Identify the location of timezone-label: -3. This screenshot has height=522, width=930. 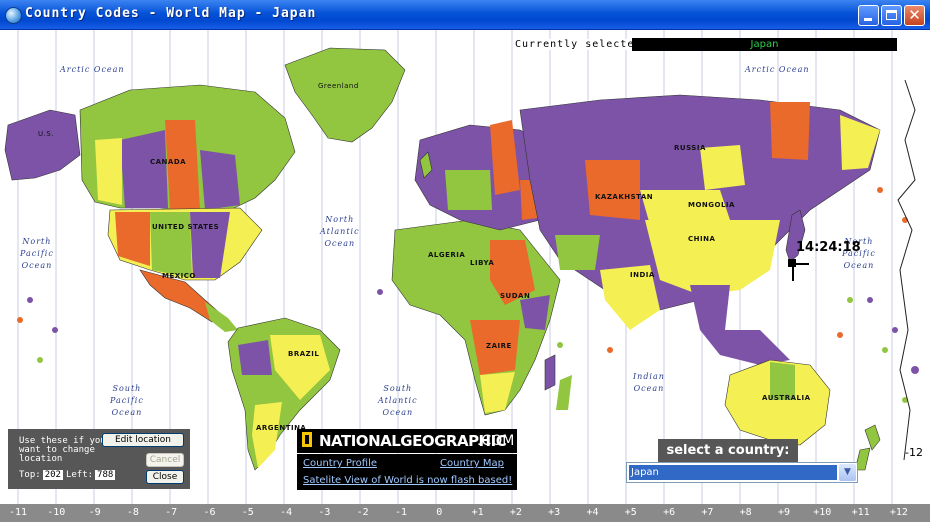
(324, 512).